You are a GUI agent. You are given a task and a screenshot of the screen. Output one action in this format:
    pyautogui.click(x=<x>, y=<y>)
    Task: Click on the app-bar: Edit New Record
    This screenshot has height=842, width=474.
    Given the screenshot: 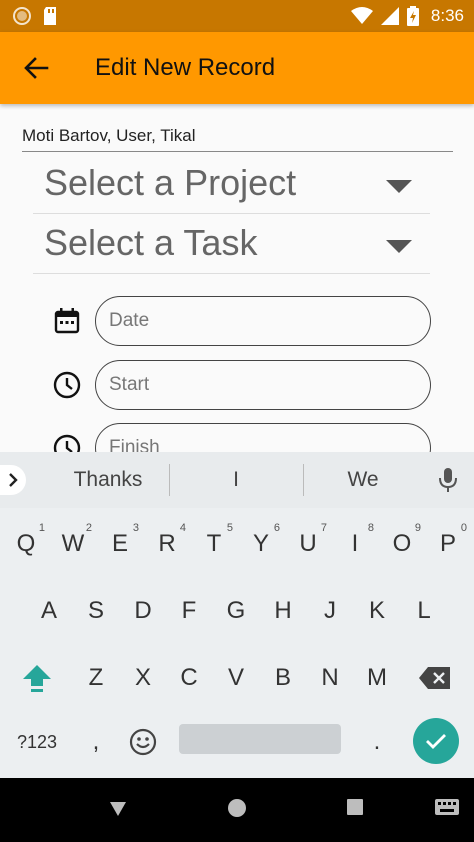 What is the action you would take?
    pyautogui.click(x=237, y=68)
    